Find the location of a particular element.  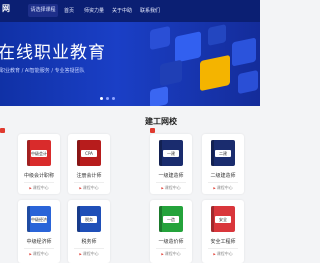

course-card: 二建 二级建造师 课程中心 is located at coordinates (223, 164).